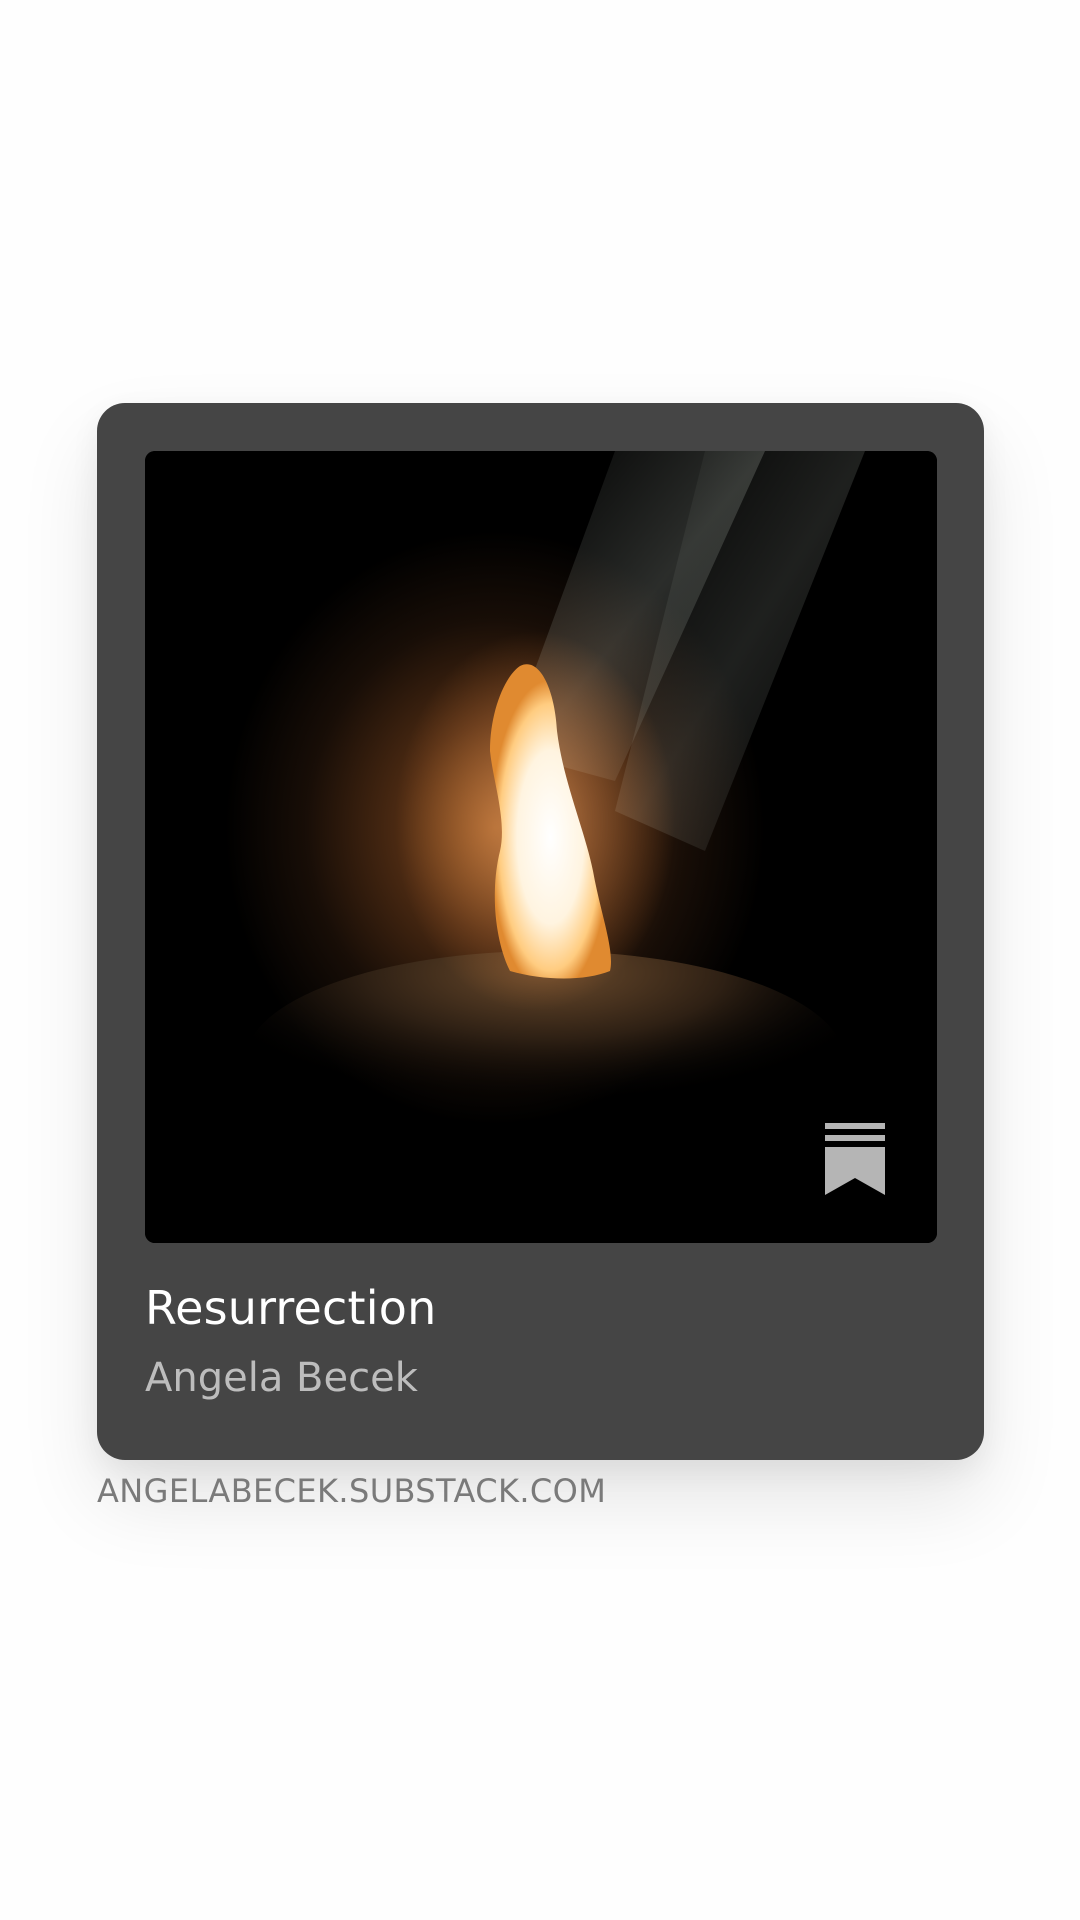  What do you see at coordinates (855, 1159) in the screenshot?
I see `substack-bookmark-icon` at bounding box center [855, 1159].